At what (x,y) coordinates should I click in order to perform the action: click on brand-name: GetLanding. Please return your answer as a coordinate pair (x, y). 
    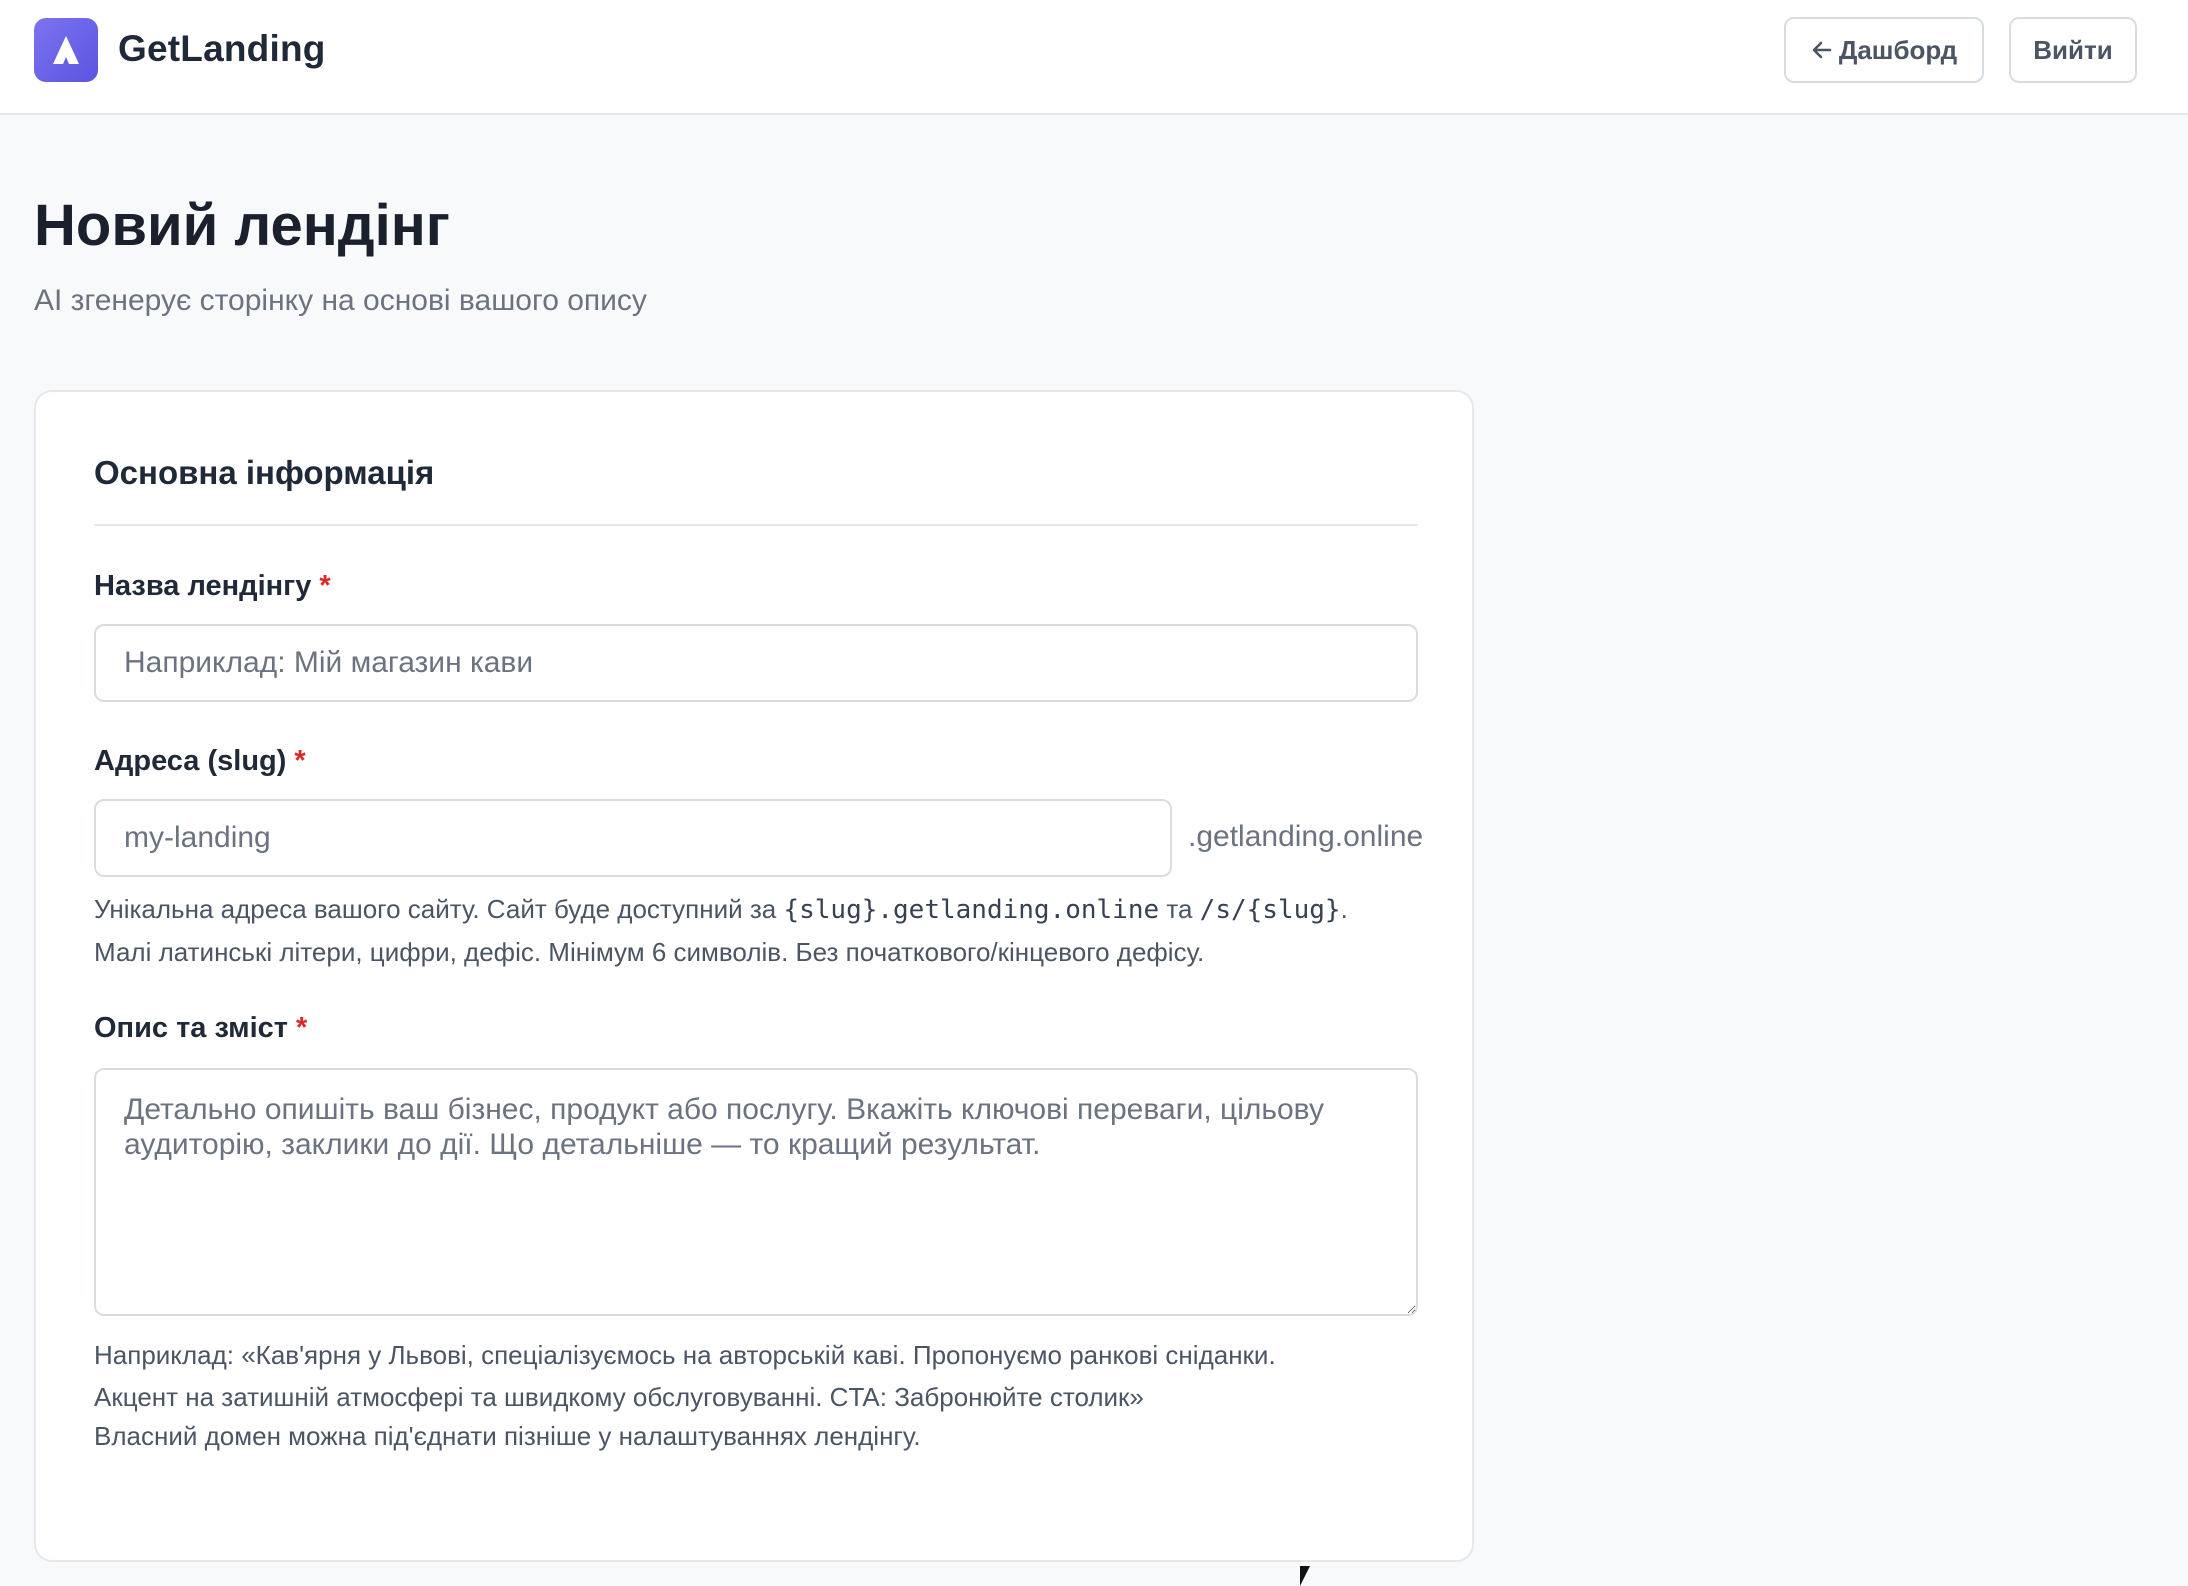
    Looking at the image, I should click on (222, 49).